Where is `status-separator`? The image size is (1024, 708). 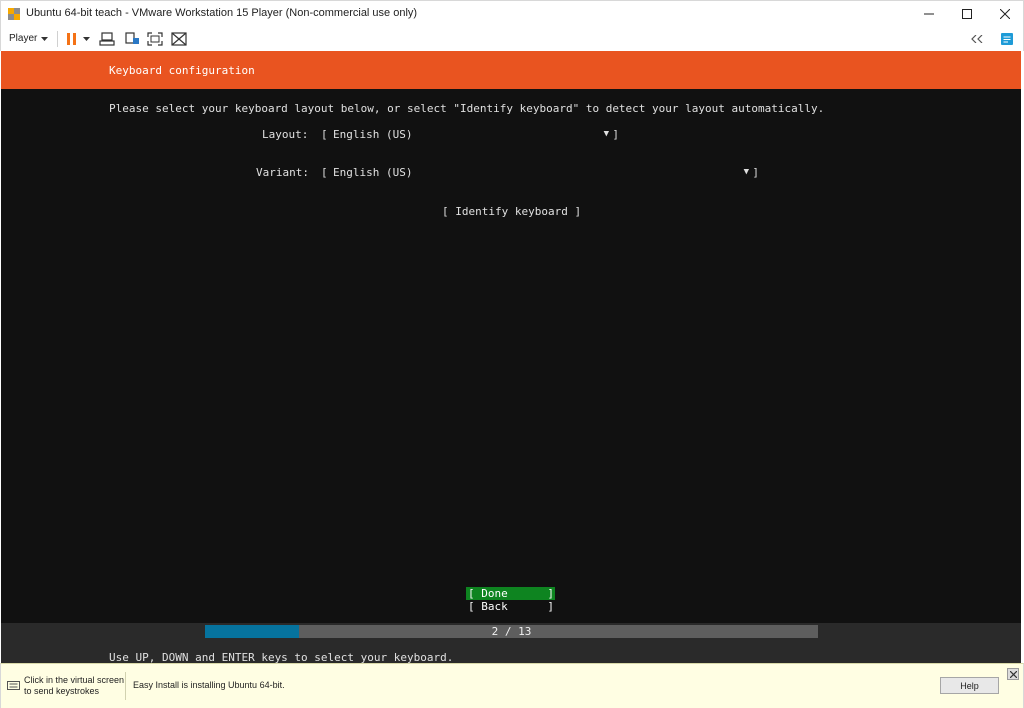 status-separator is located at coordinates (125, 686).